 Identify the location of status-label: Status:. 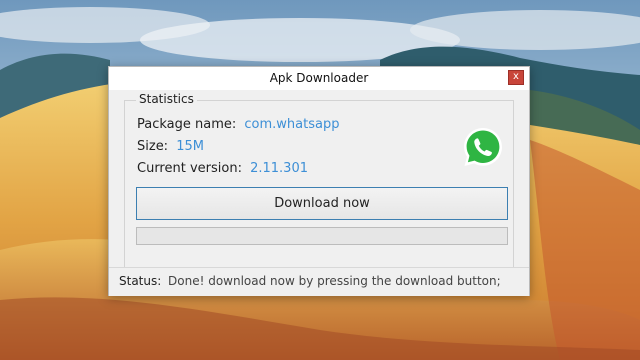
(140, 281).